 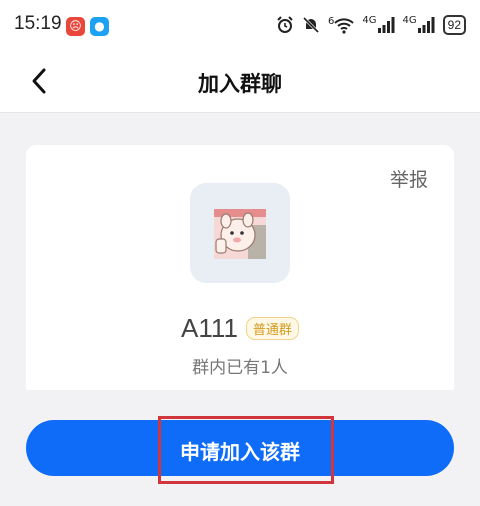 What do you see at coordinates (240, 328) in the screenshot?
I see `group-name-row: A111 普通群` at bounding box center [240, 328].